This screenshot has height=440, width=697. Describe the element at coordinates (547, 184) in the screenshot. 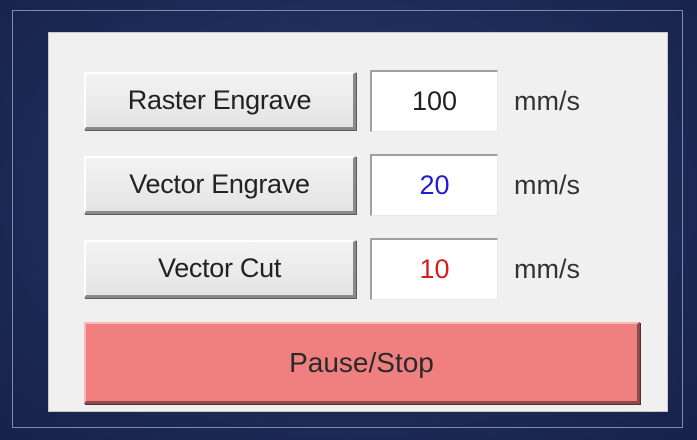

I see `vector-engrave-unit-label: mm/s` at that location.